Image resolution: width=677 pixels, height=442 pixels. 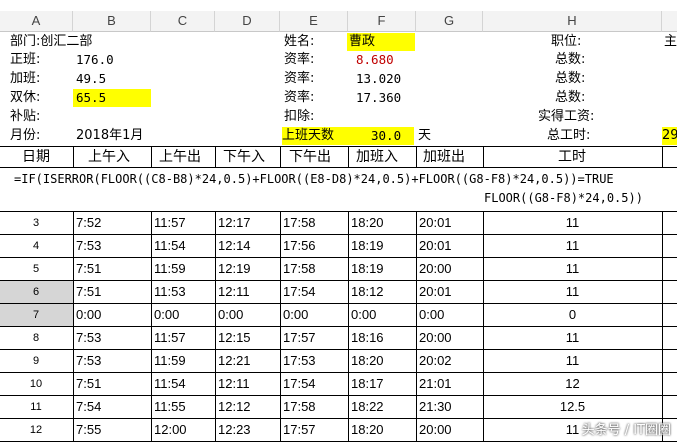 I want to click on ot-out-cell: 0:00, so click(x=431, y=315).